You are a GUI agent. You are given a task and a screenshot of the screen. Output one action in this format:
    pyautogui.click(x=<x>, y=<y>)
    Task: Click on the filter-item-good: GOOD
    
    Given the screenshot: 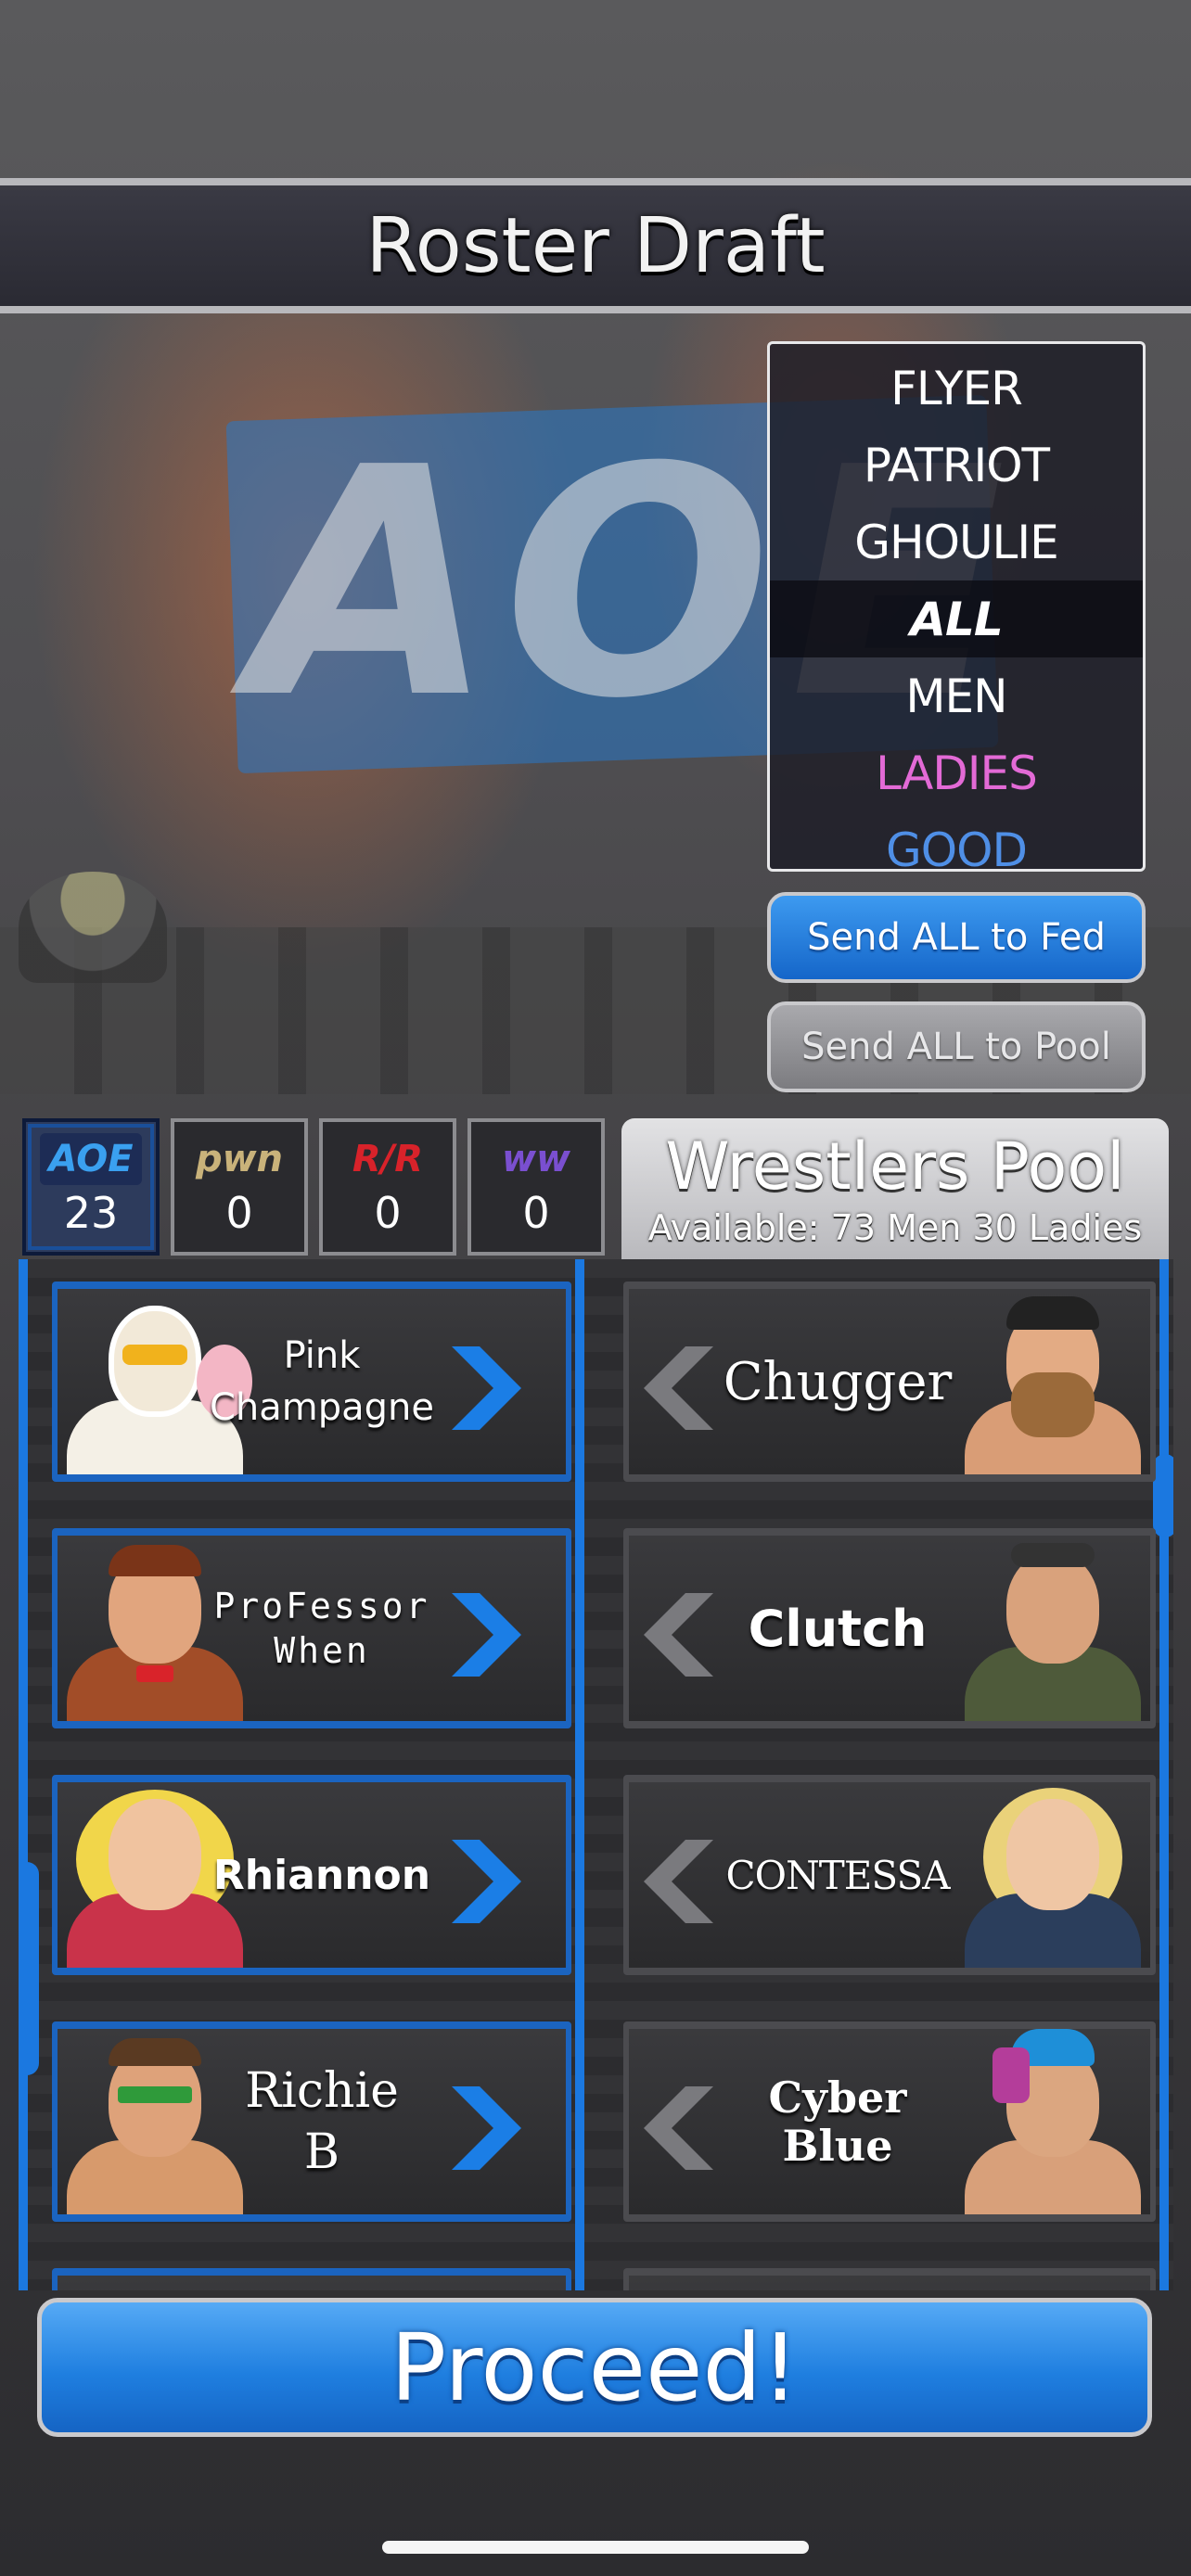 What is the action you would take?
    pyautogui.click(x=956, y=850)
    